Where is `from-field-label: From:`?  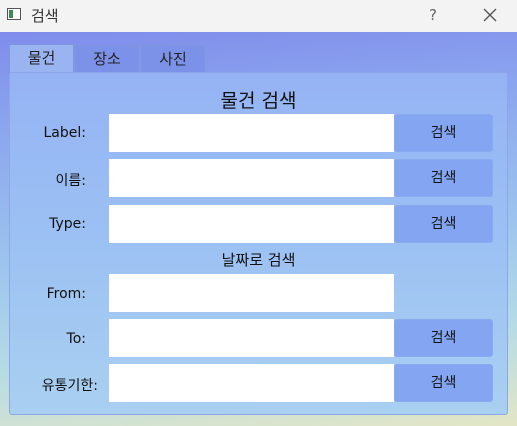 from-field-label: From: is located at coordinates (66, 294).